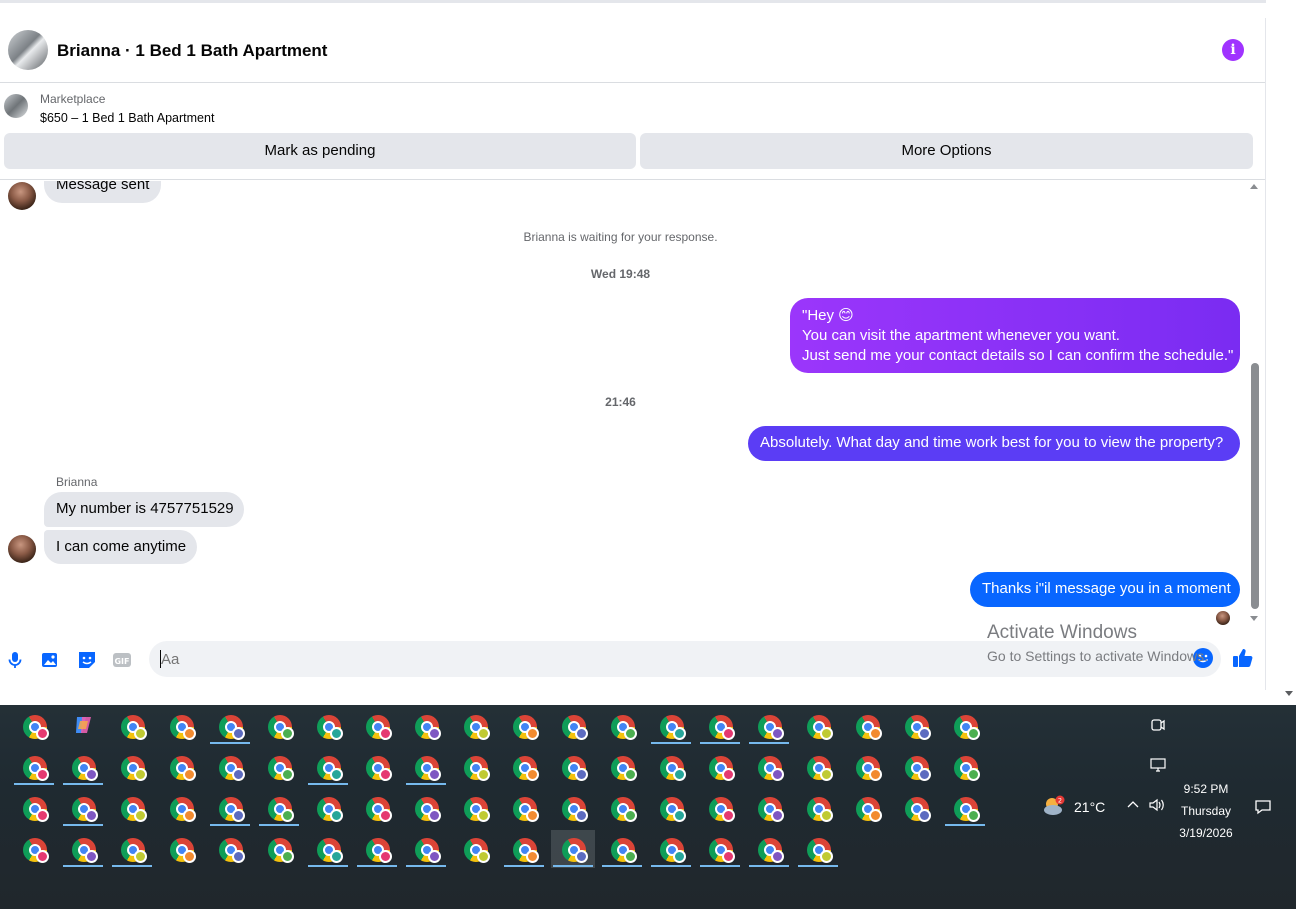 The width and height of the screenshot is (1296, 909). I want to click on gif-icon: GIF, so click(122, 660).